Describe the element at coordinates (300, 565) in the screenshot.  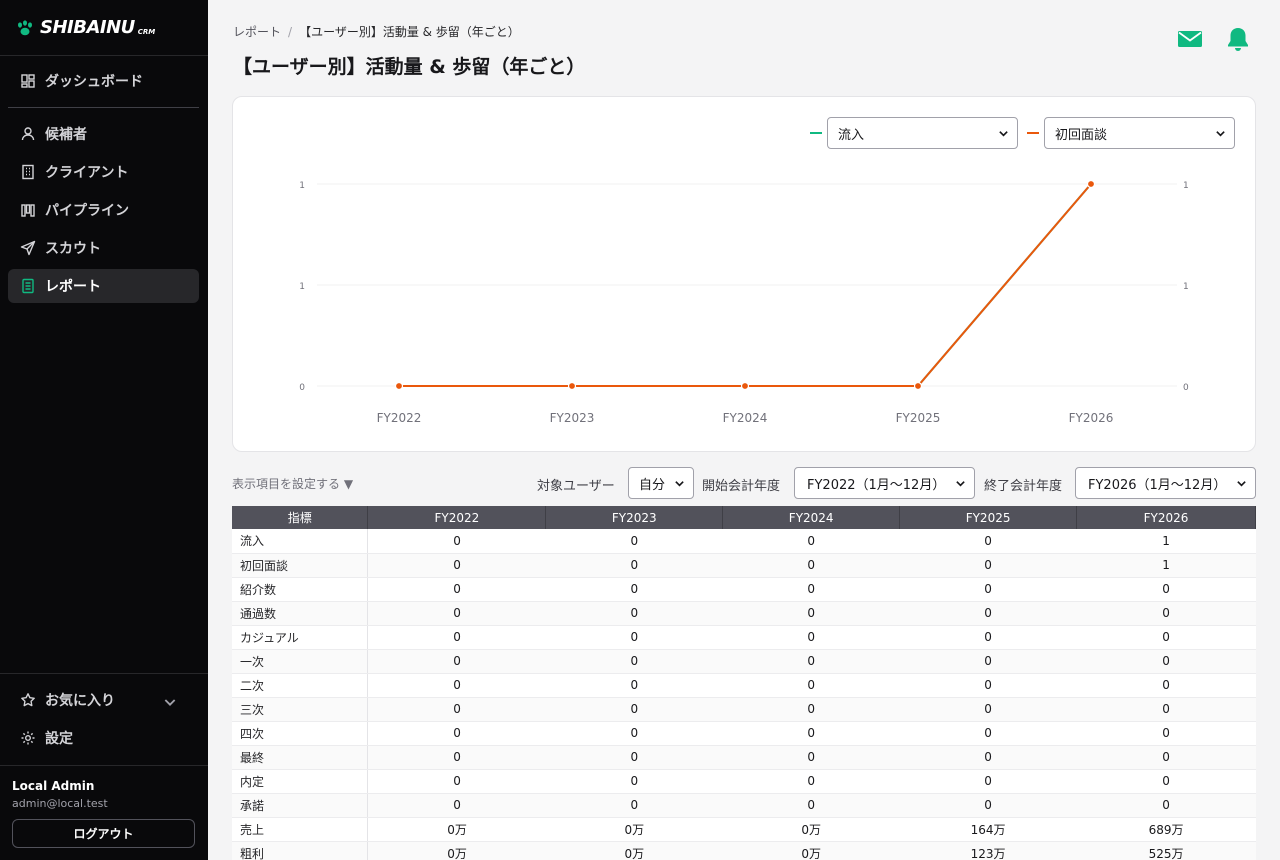
I see `metric-label: 初回面談` at that location.